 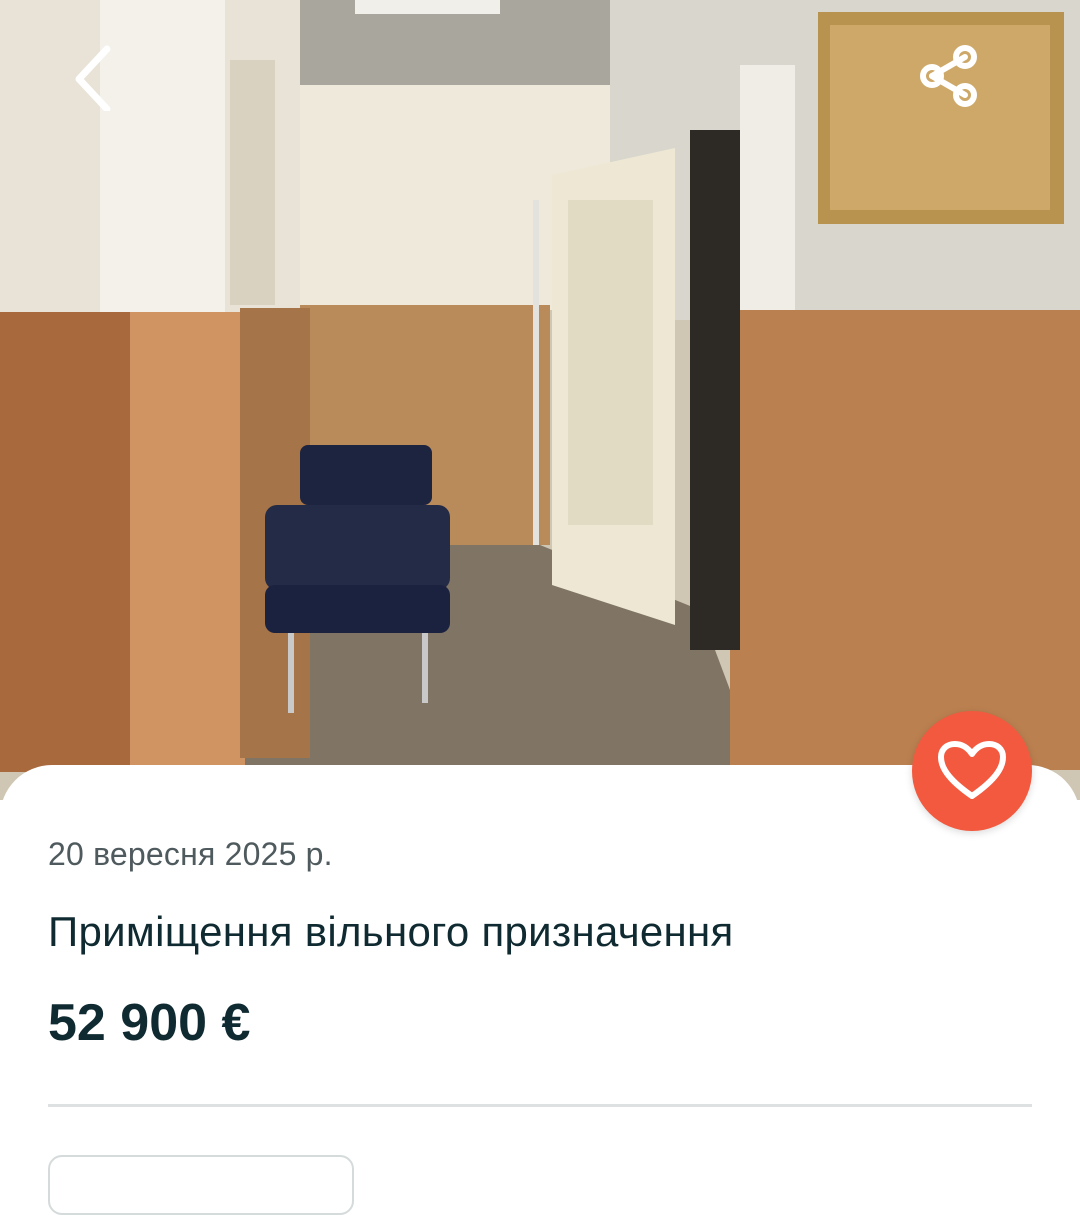 I want to click on favorite-button, so click(x=972, y=771).